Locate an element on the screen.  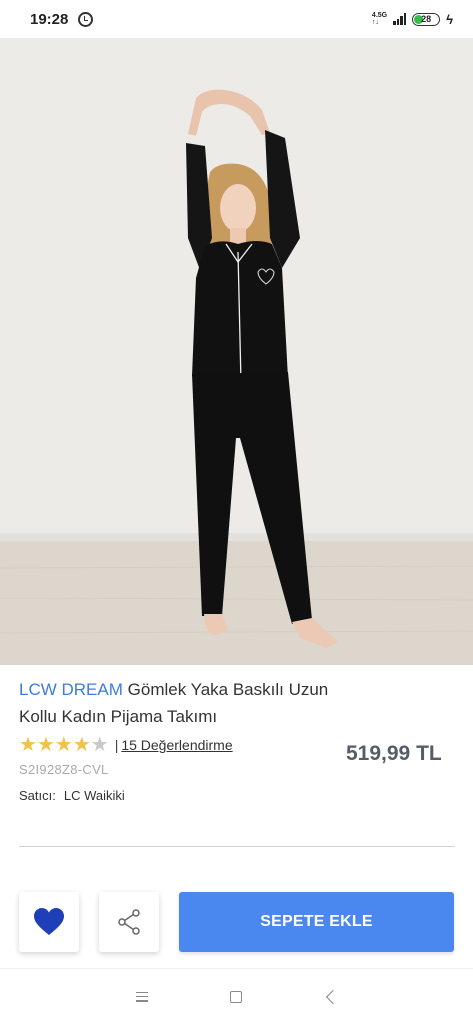
share-icon is located at coordinates (129, 922).